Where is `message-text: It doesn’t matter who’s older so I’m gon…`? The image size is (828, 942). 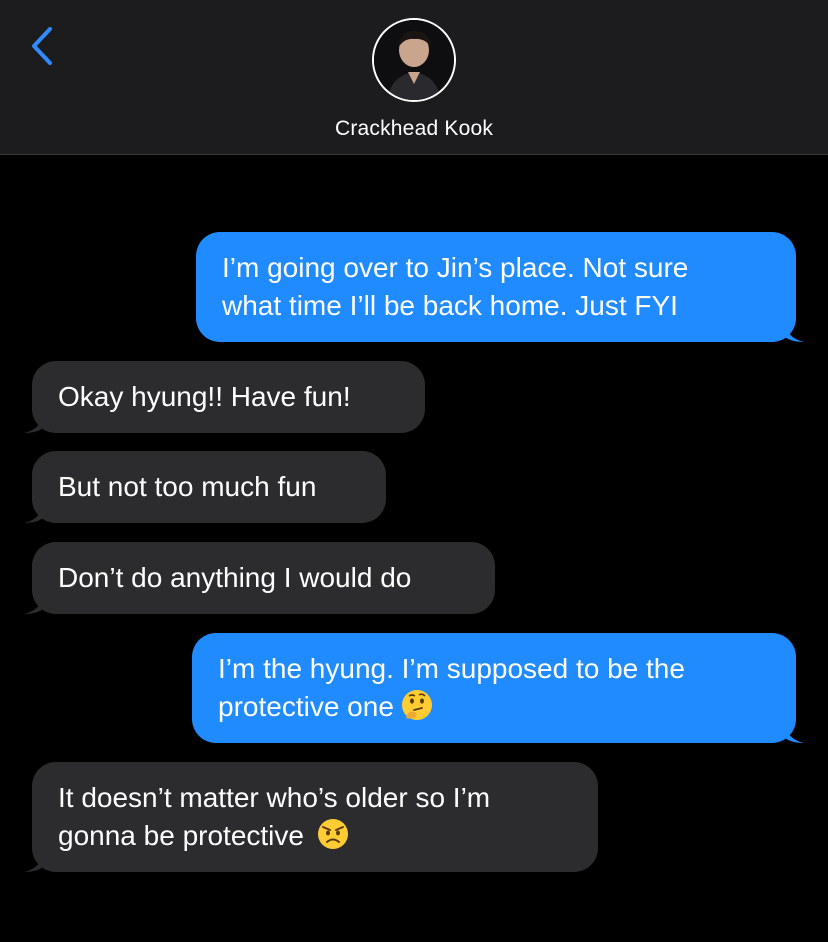
message-text: It doesn’t matter who’s older so I’m gon… is located at coordinates (274, 816).